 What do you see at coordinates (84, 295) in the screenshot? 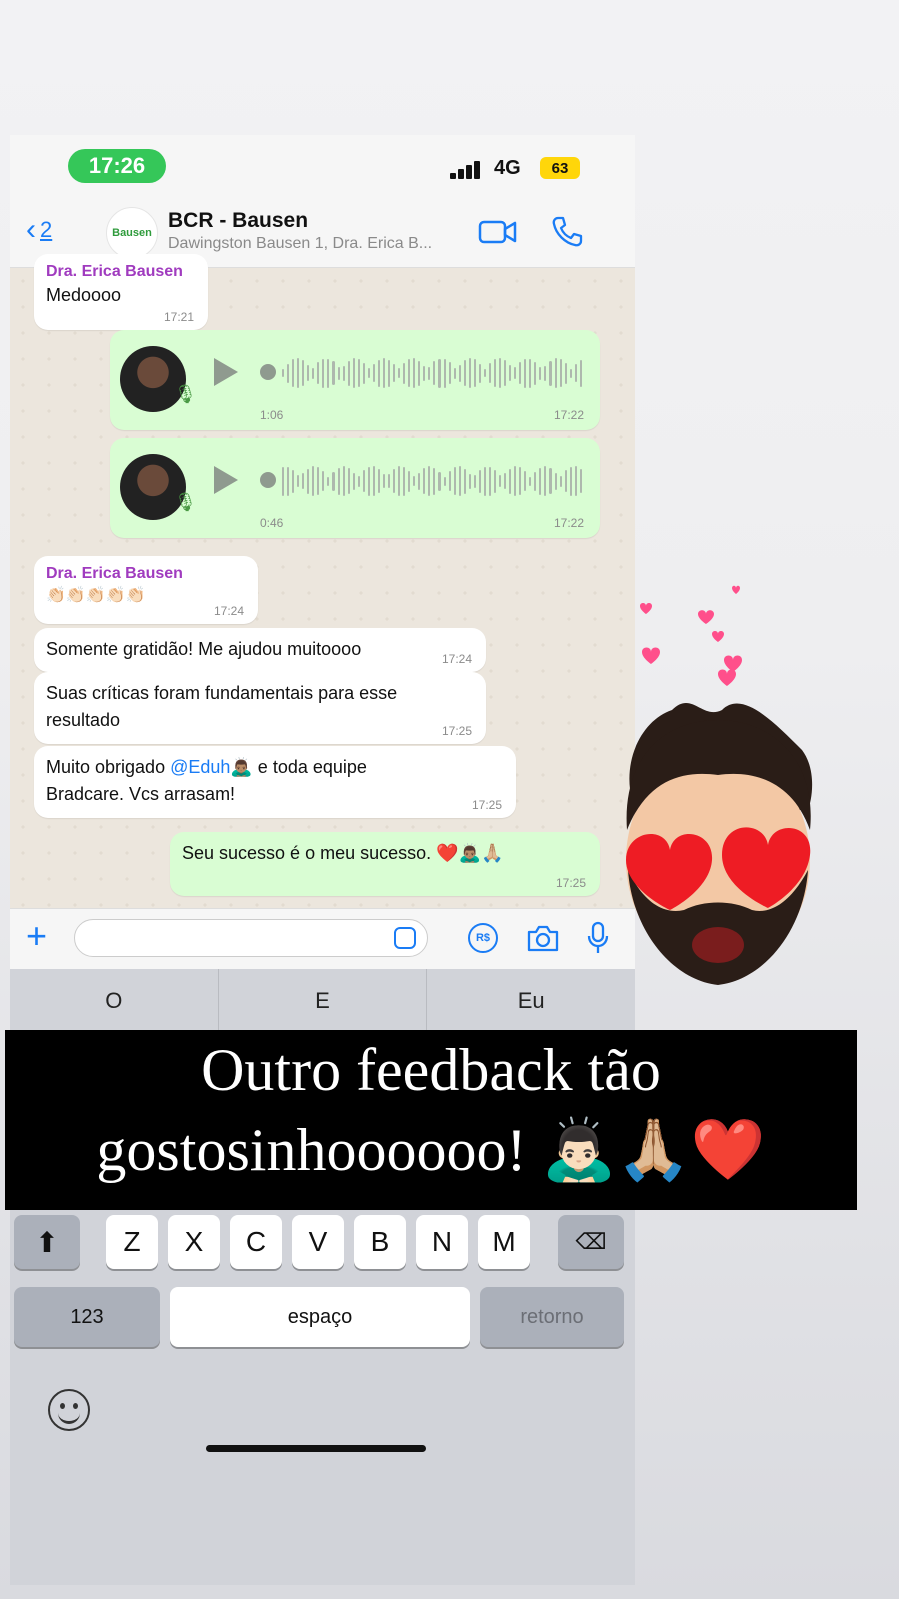
I see `message-text: Medoooo` at bounding box center [84, 295].